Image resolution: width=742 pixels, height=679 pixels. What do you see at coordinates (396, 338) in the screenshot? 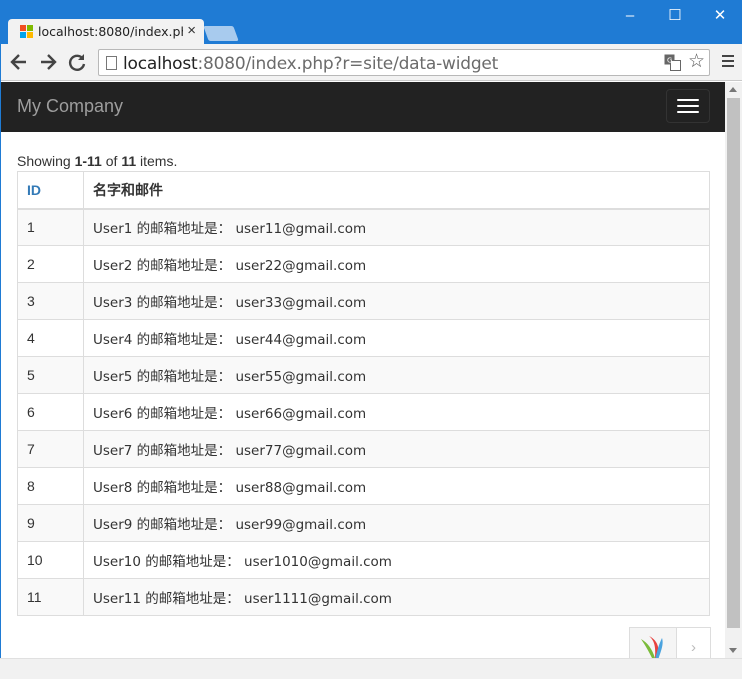
I see `row-name-email: User4 的邮箱地址是： user44@gmail.com` at bounding box center [396, 338].